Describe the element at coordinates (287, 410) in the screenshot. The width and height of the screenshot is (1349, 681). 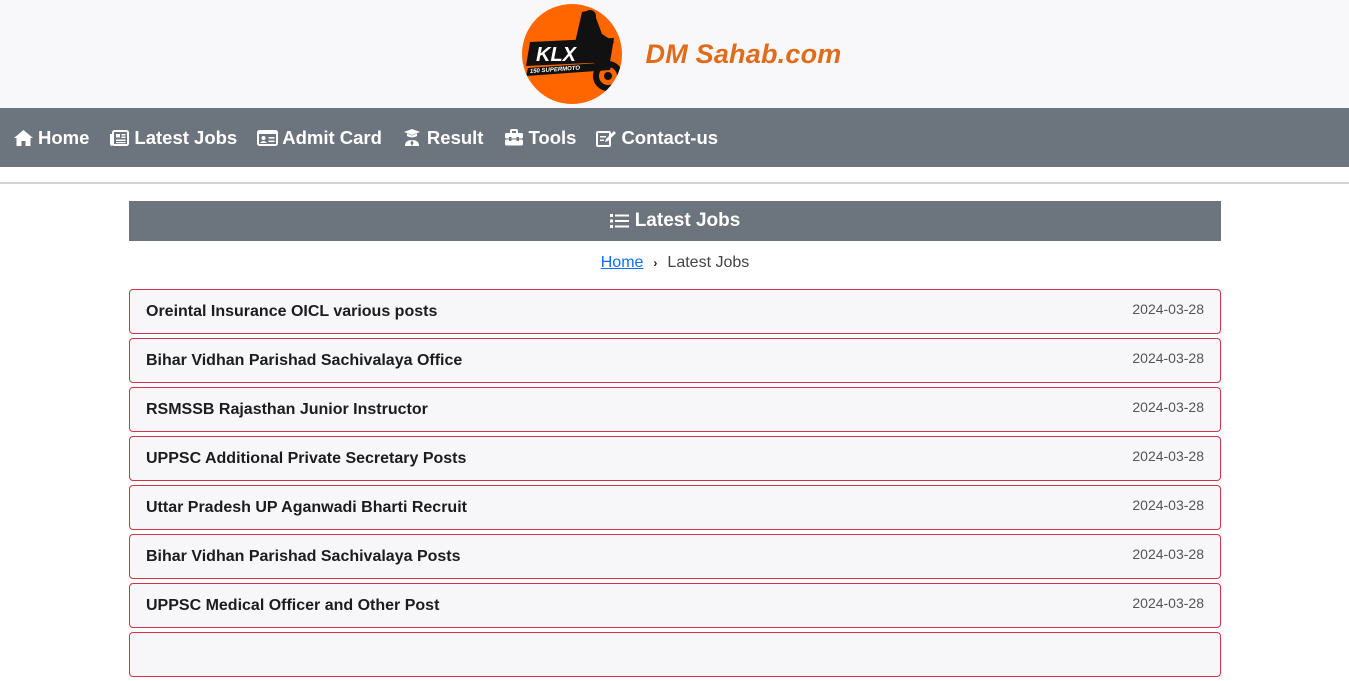
I see `job-title: RSMSSB Rajasthan Junior Instructor` at that location.